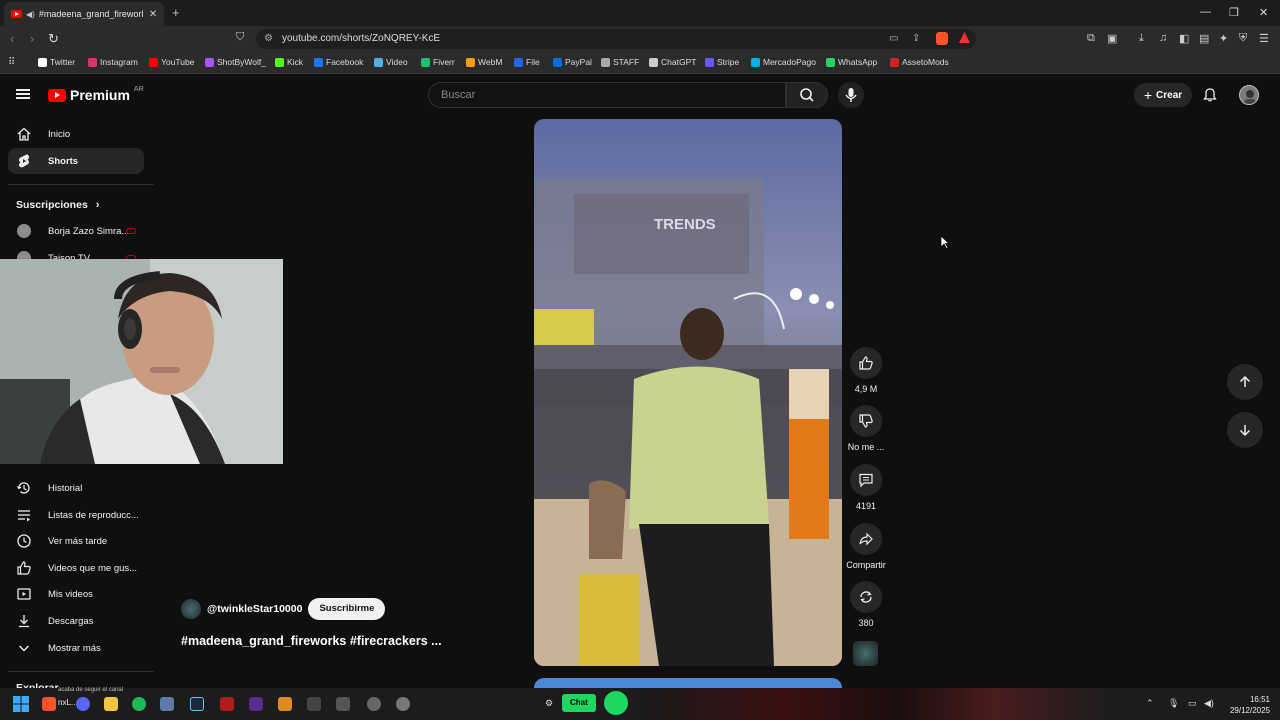  I want to click on search-button, so click(807, 95).